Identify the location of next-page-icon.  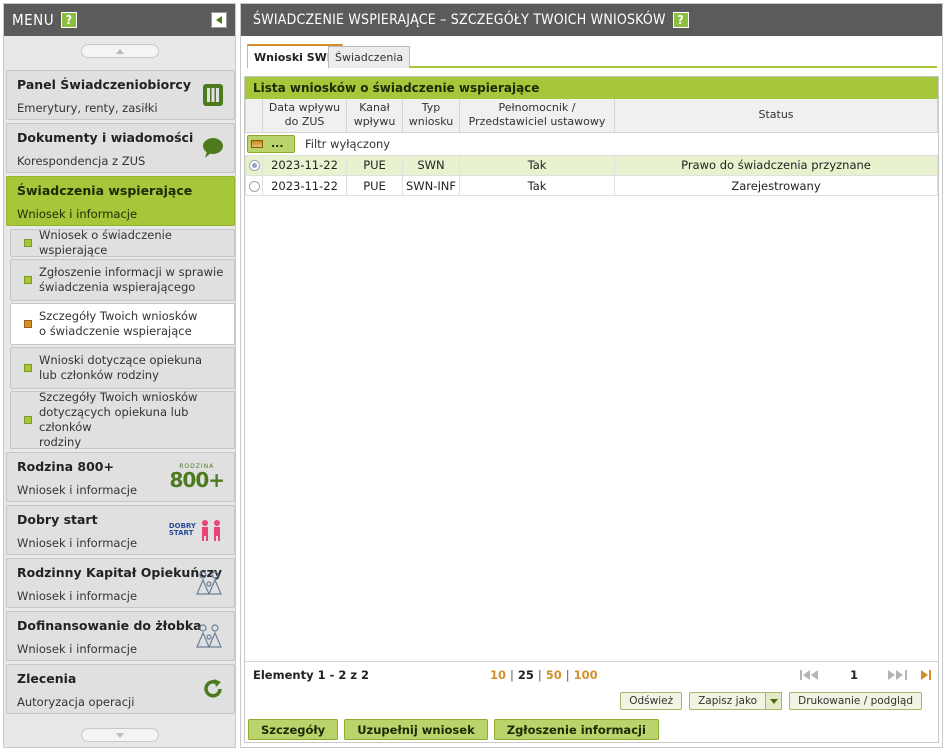
(897, 675).